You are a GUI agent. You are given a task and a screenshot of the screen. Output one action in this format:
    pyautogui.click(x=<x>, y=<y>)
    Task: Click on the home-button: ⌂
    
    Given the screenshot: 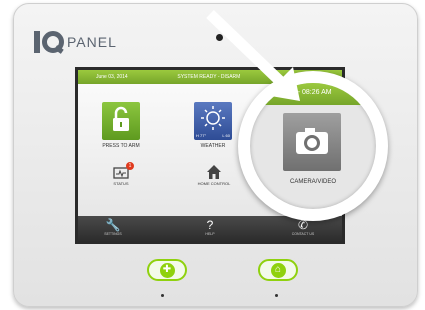 What is the action you would take?
    pyautogui.click(x=278, y=270)
    